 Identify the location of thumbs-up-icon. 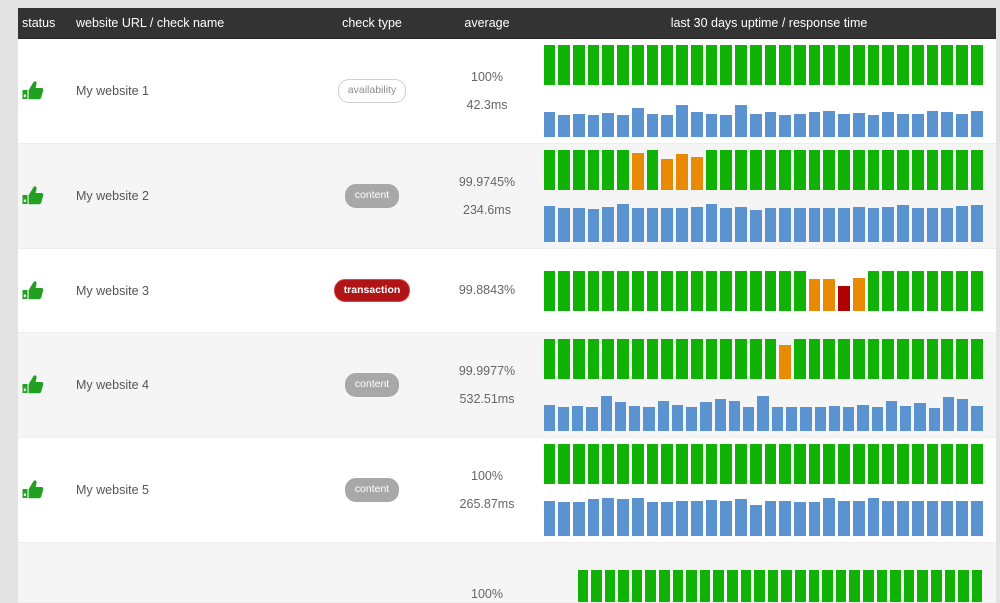
(33, 290).